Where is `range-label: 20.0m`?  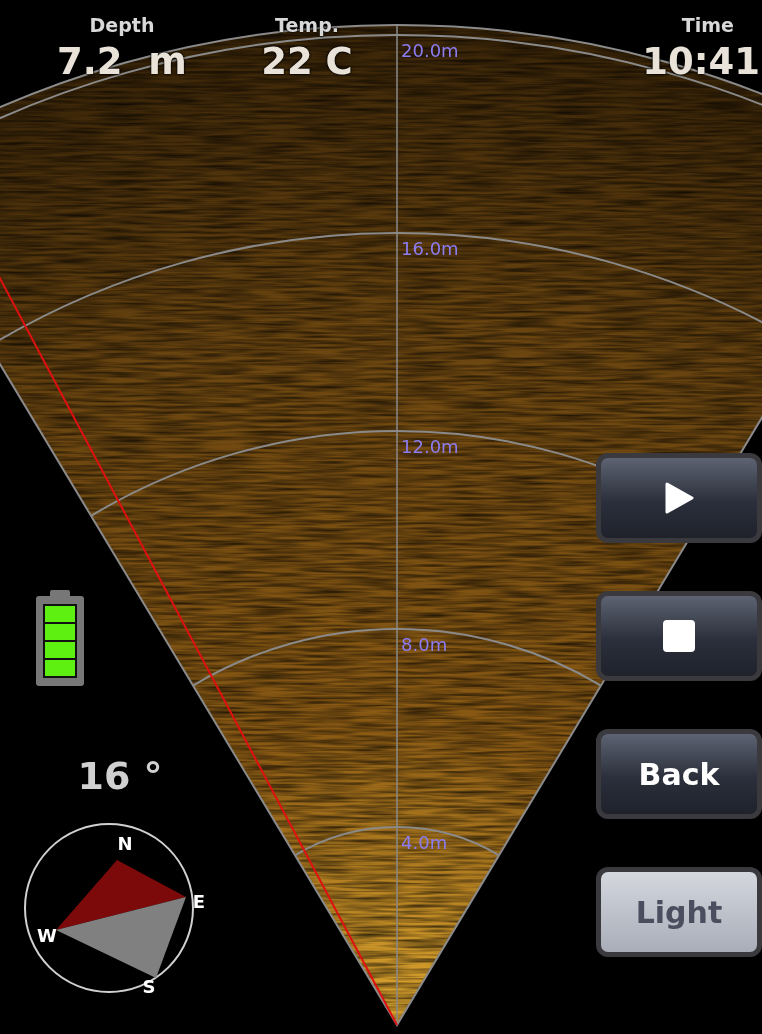 range-label: 20.0m is located at coordinates (430, 50).